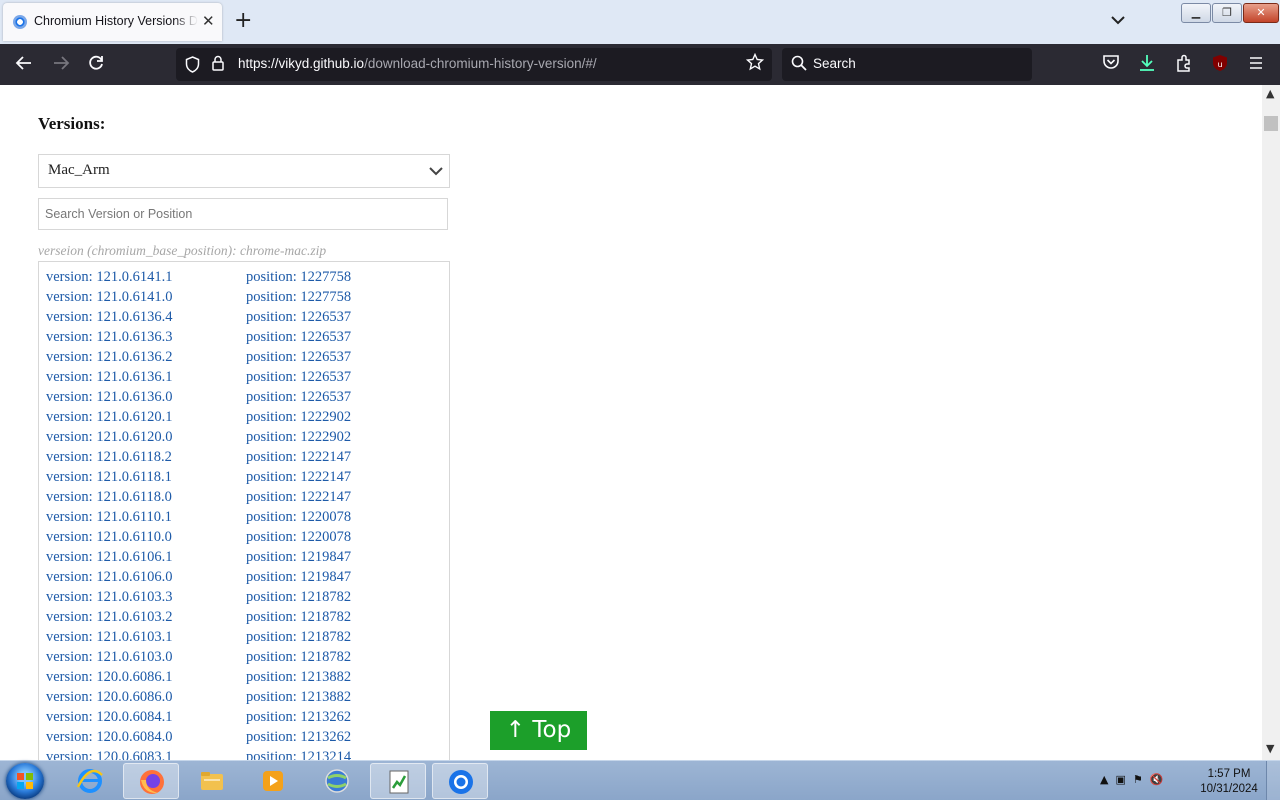  I want to click on scroll-up-arrow-icon: ▲, so click(1270, 93).